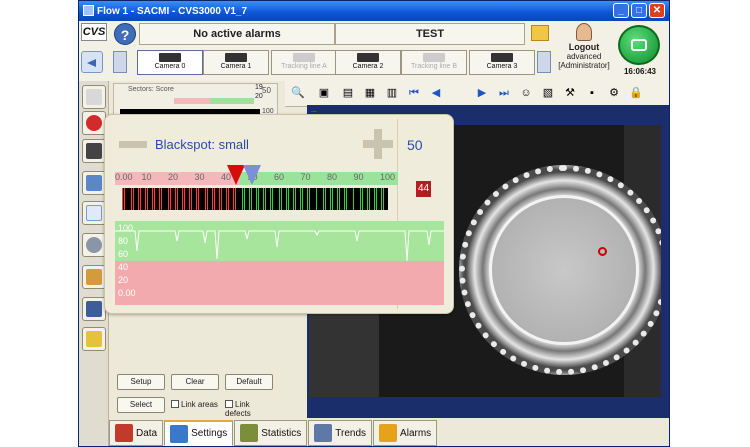  What do you see at coordinates (570, 93) in the screenshot?
I see `tools-icon: ⚒` at bounding box center [570, 93].